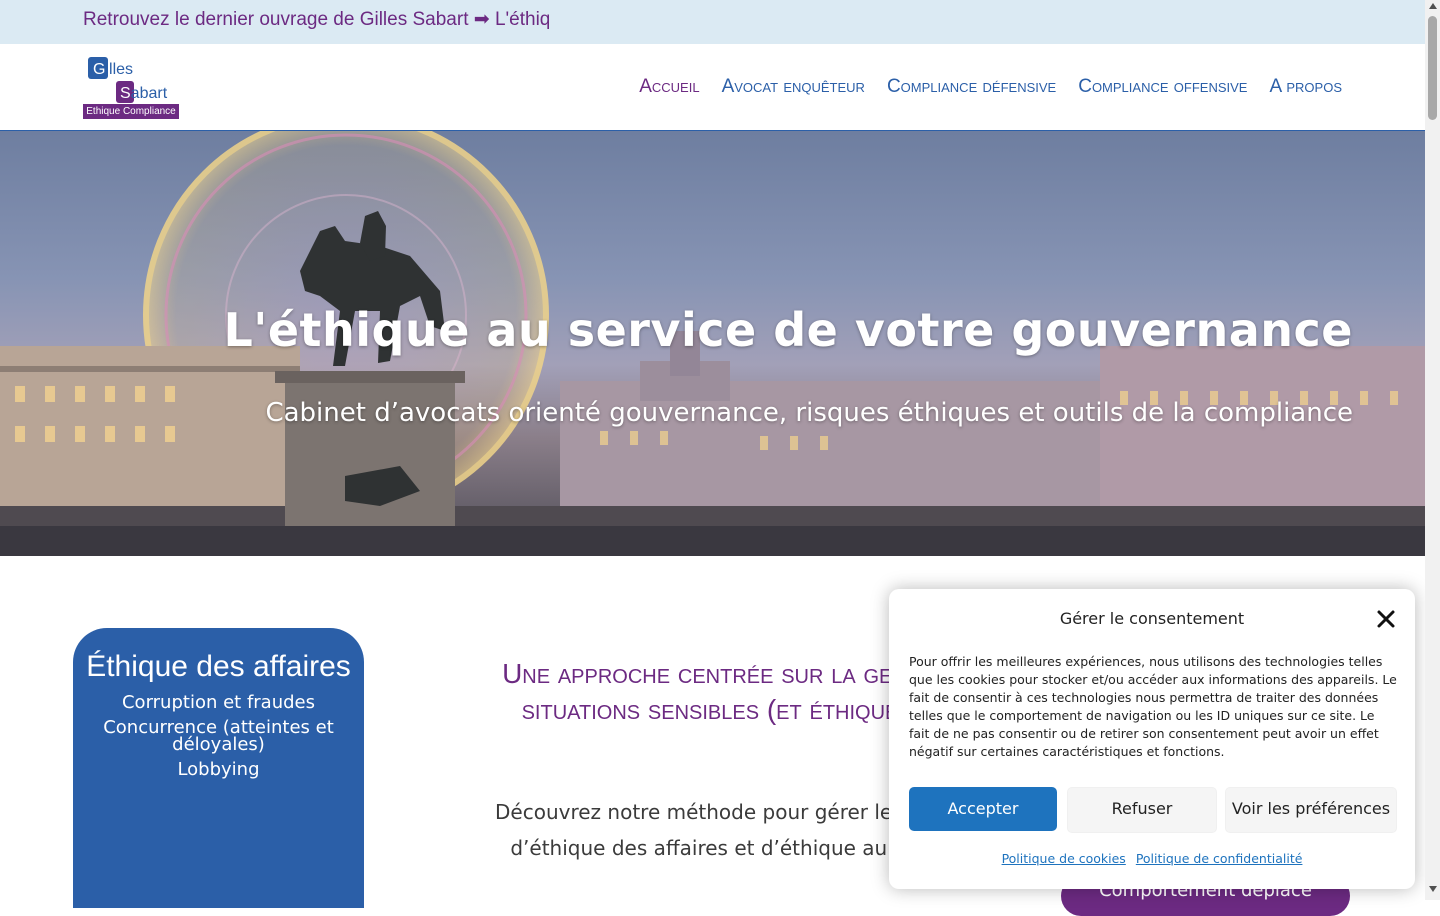 The height and width of the screenshot is (916, 1440). I want to click on logo-line-2: Sabart, so click(144, 93).